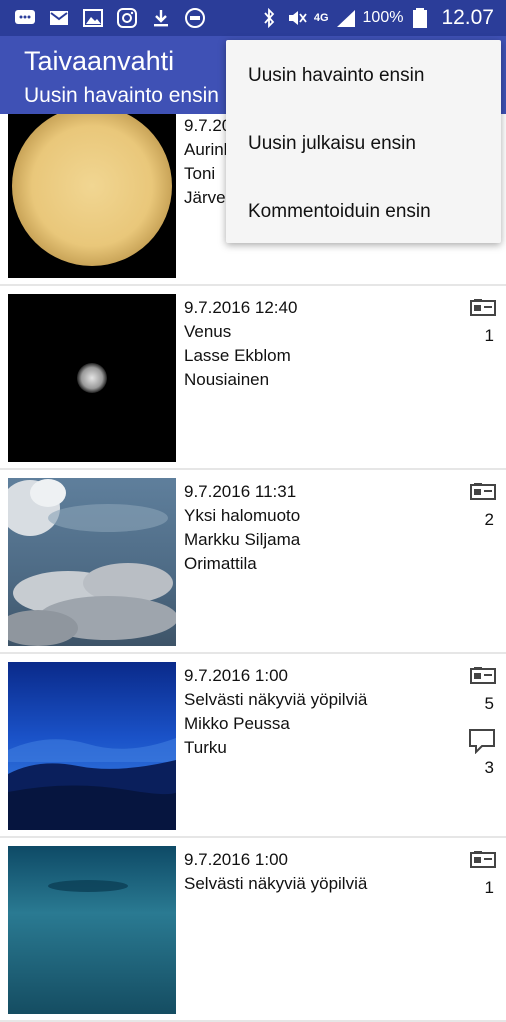  What do you see at coordinates (489, 703) in the screenshot?
I see `photo-count: 5` at bounding box center [489, 703].